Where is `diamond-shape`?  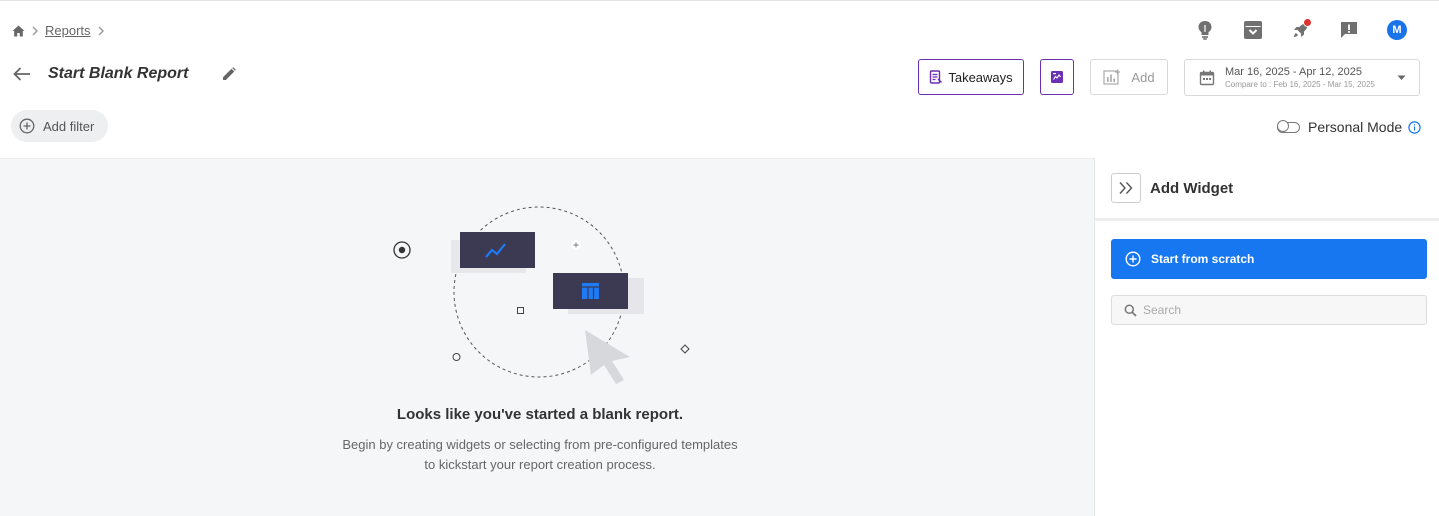 diamond-shape is located at coordinates (685, 349).